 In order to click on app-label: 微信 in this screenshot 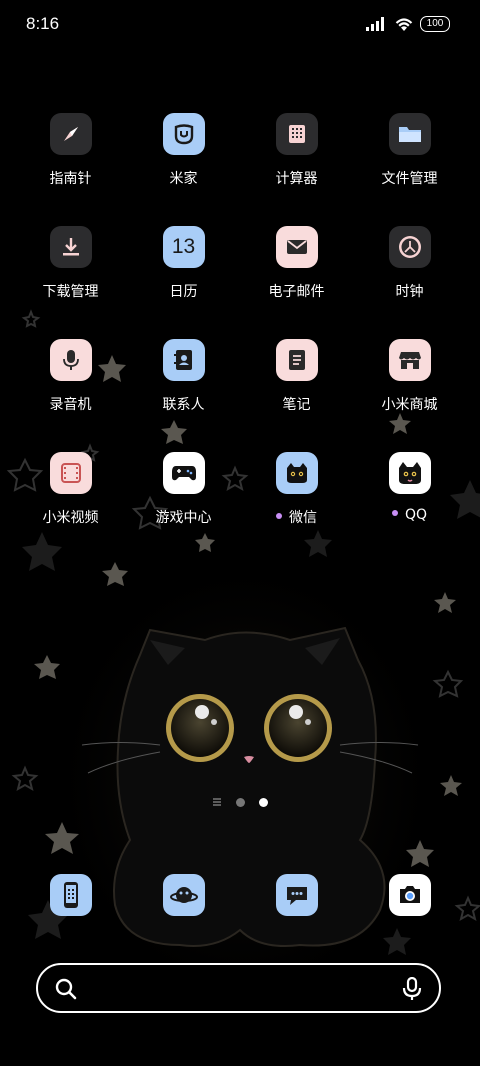, I will do `click(296, 517)`.